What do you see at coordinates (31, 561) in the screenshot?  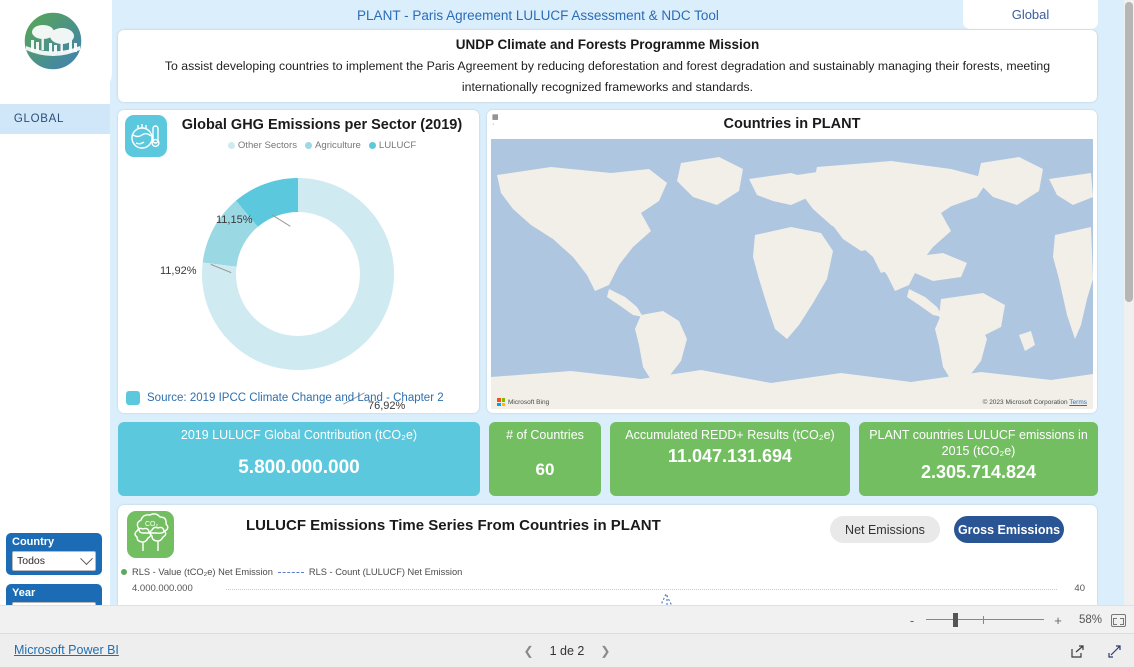 I see `slicer-country-value: Todos` at bounding box center [31, 561].